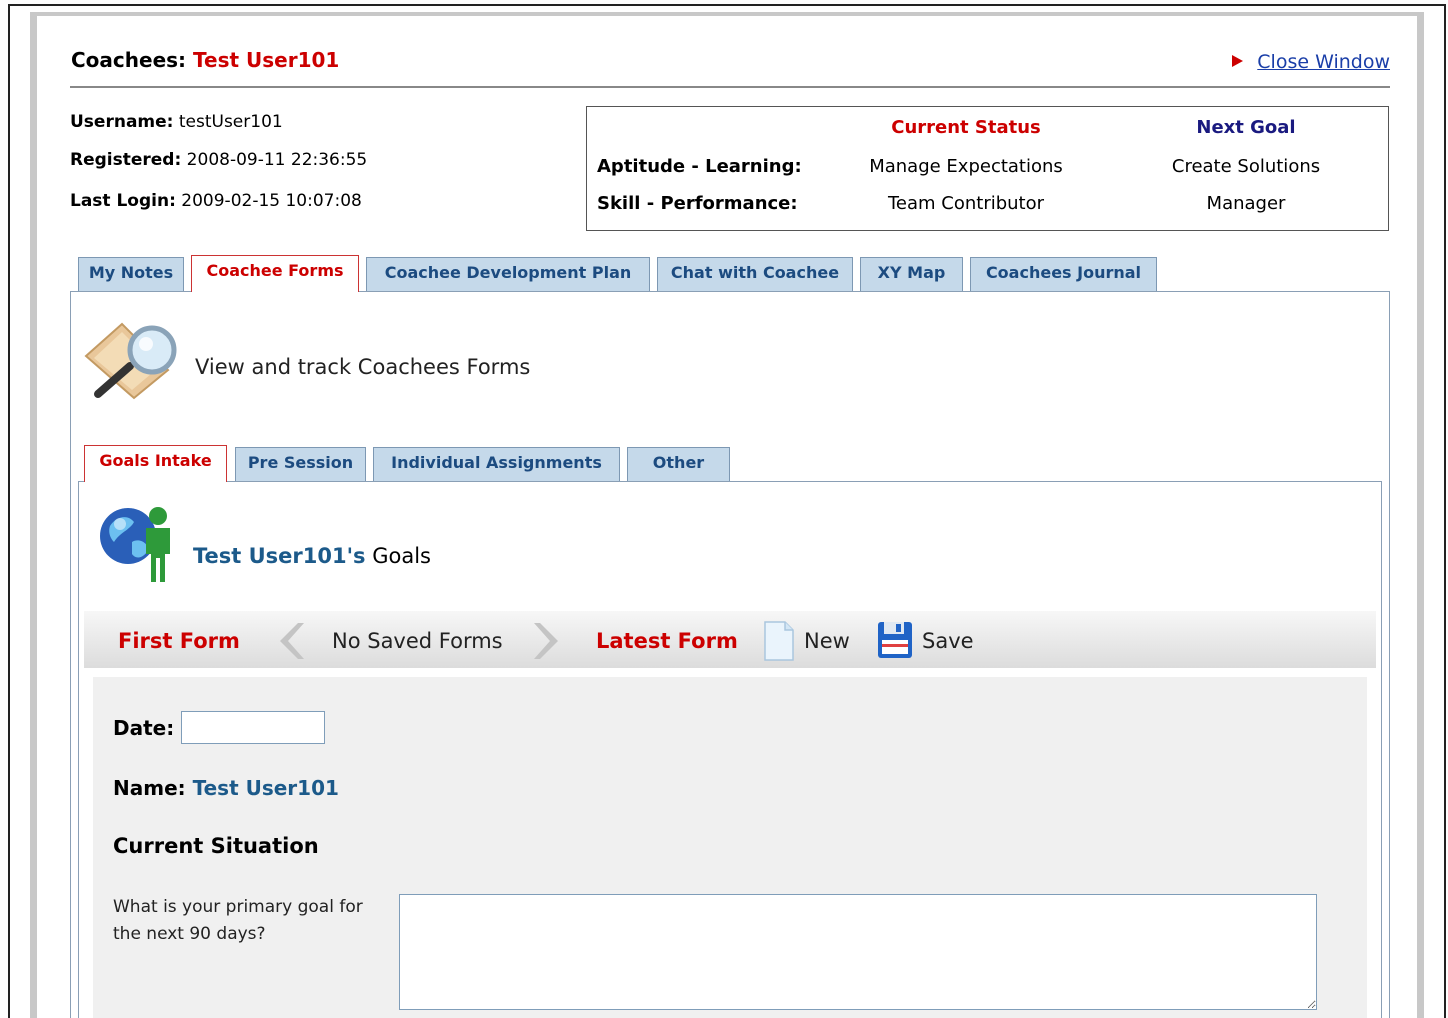  Describe the element at coordinates (966, 203) in the screenshot. I see `skill-current: Team Contributor` at that location.